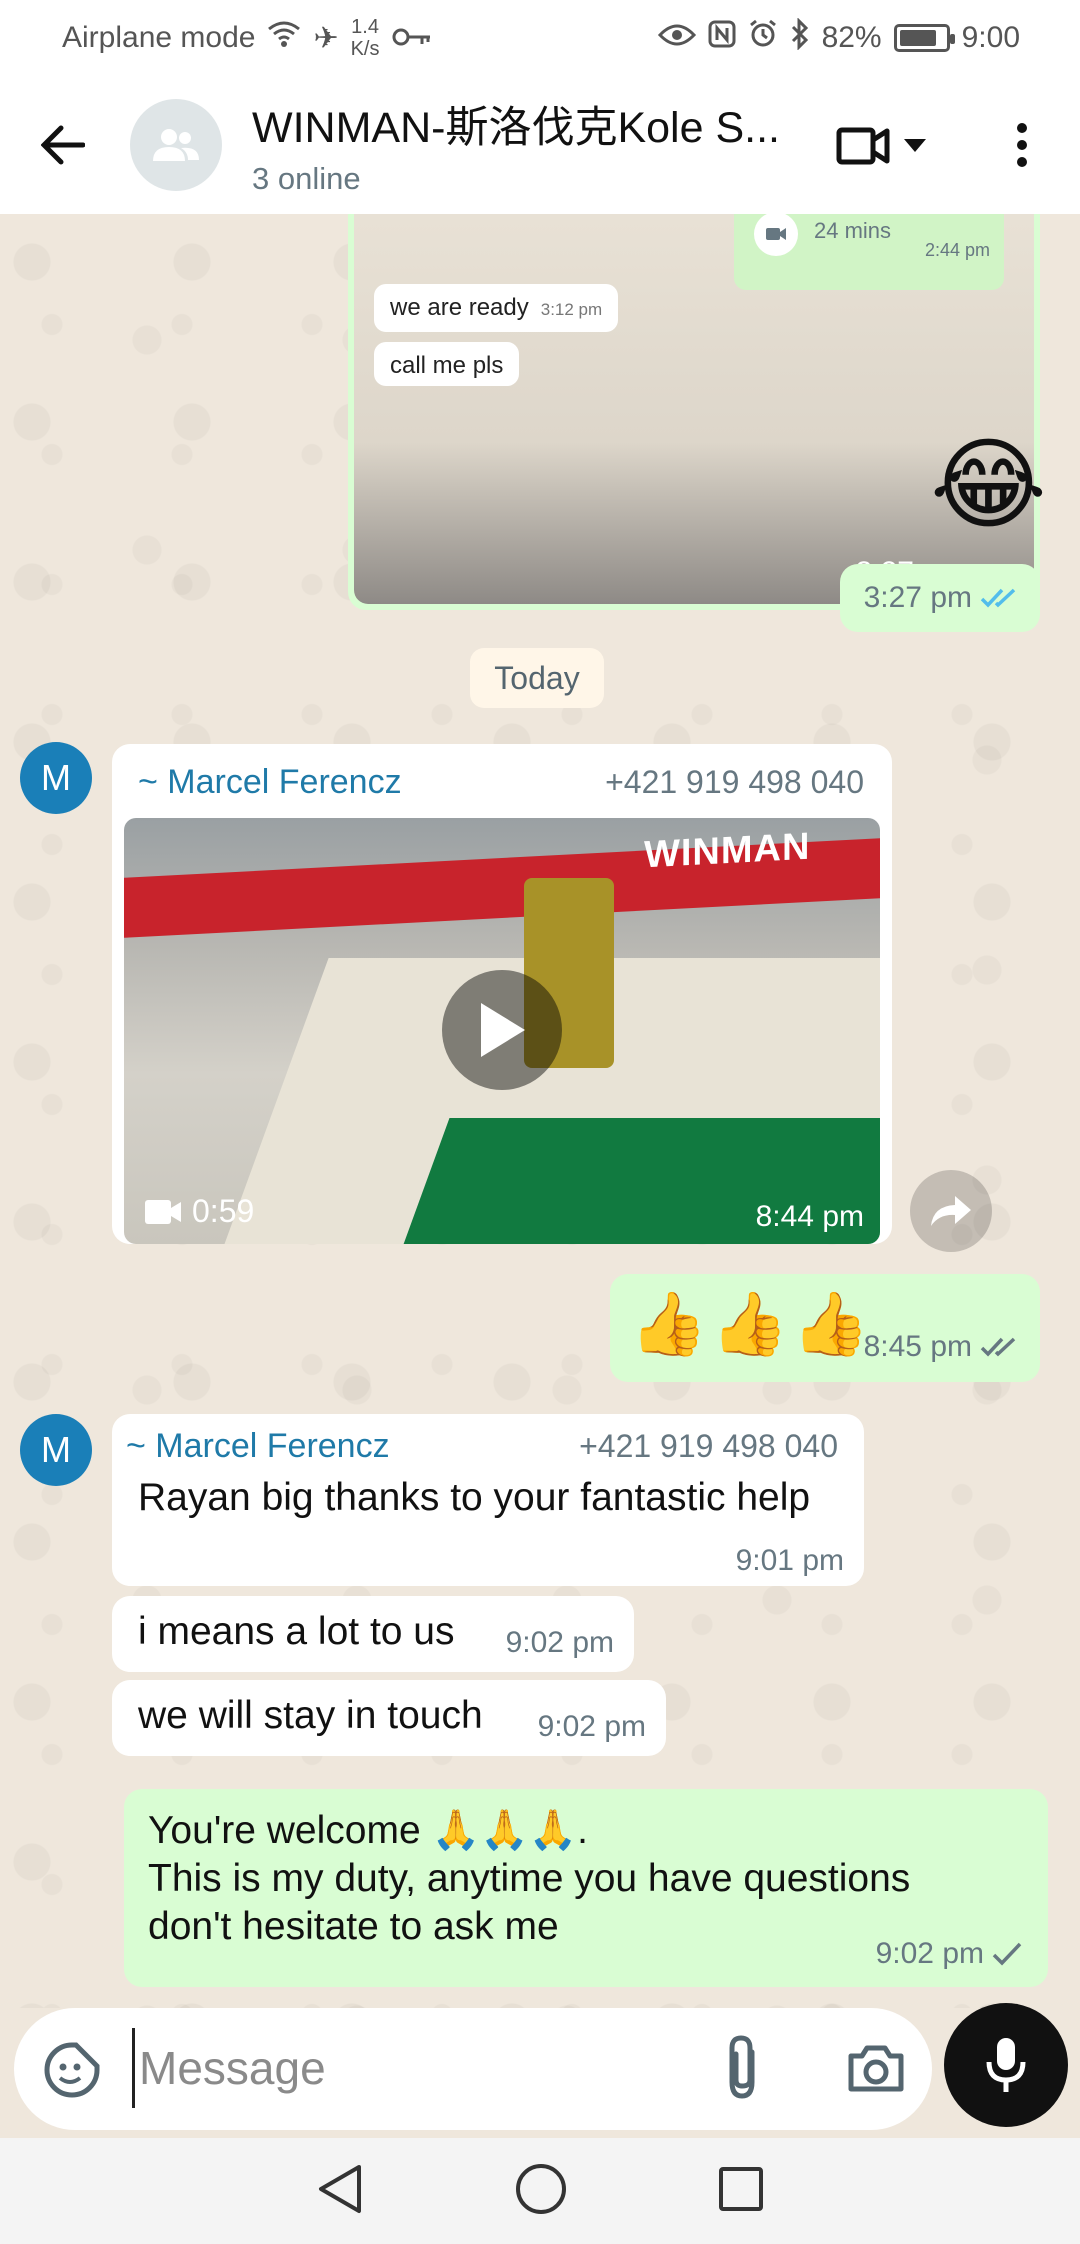  What do you see at coordinates (727, 851) in the screenshot?
I see `brand-text: WINMAN` at bounding box center [727, 851].